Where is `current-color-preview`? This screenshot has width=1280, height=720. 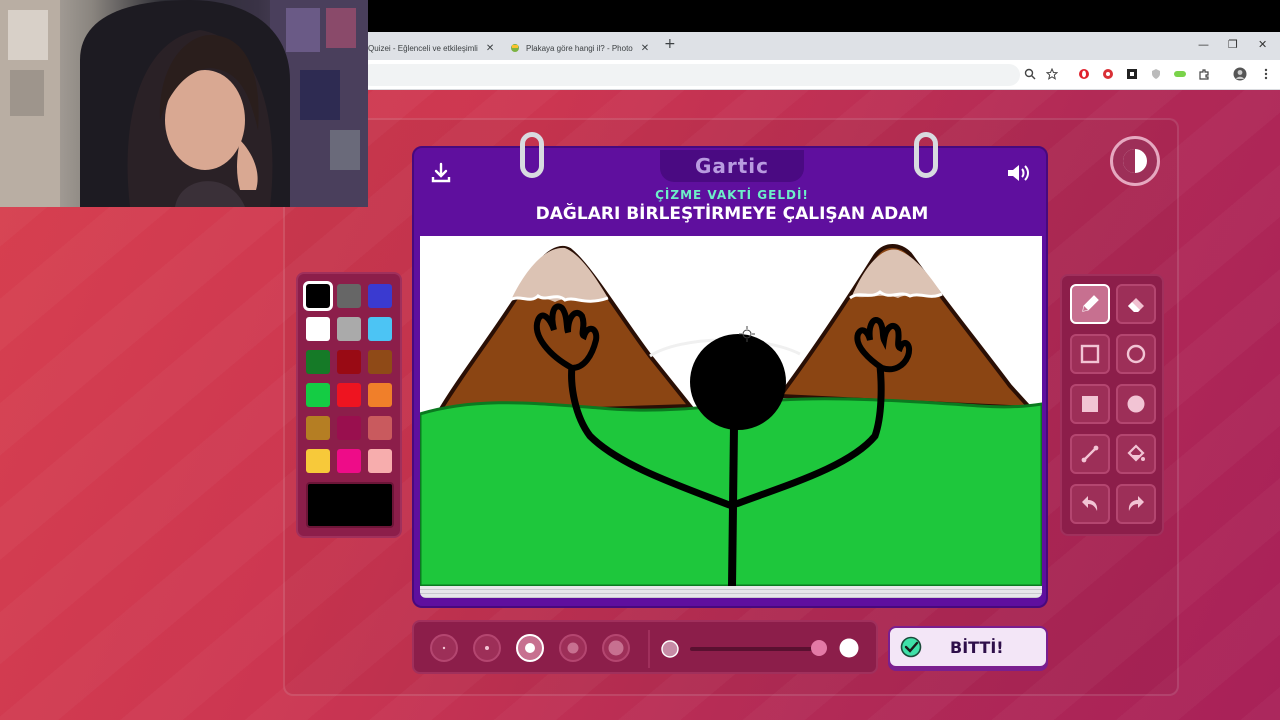
current-color-preview is located at coordinates (350, 505).